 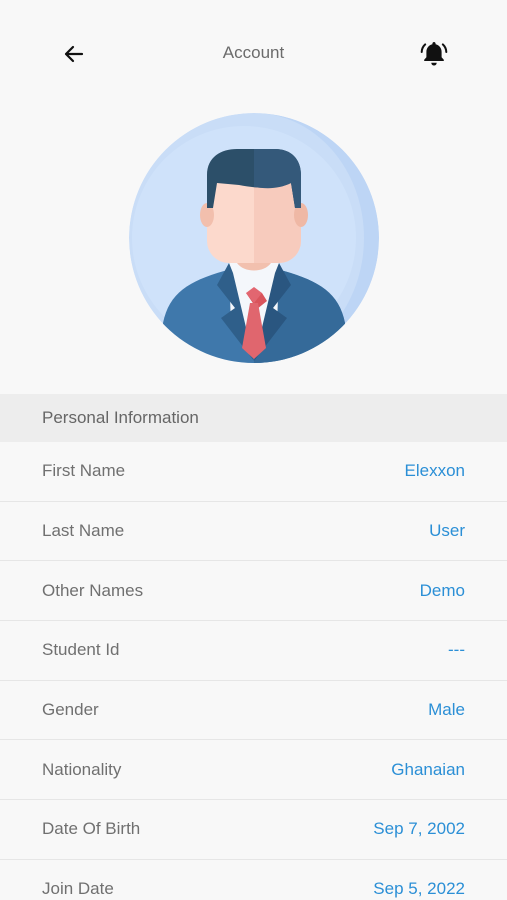 What do you see at coordinates (253, 418) in the screenshot?
I see `personal-information-header: Personal Information` at bounding box center [253, 418].